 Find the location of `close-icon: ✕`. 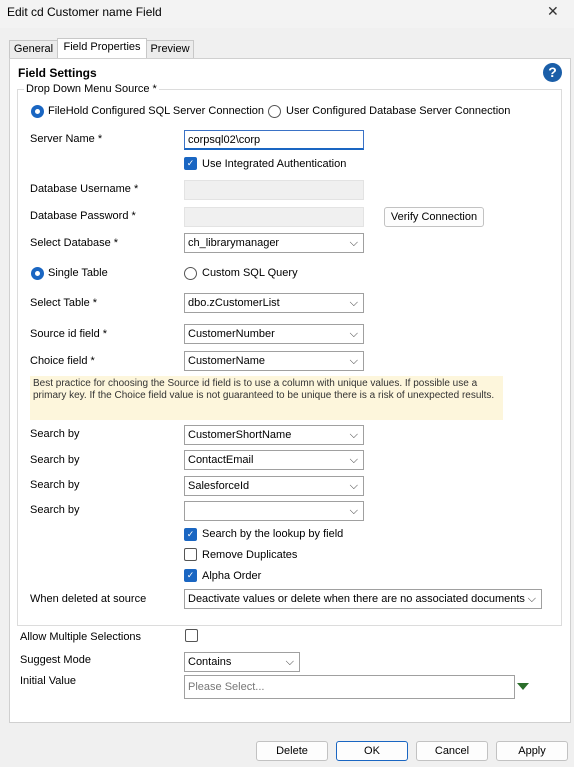

close-icon: ✕ is located at coordinates (553, 11).